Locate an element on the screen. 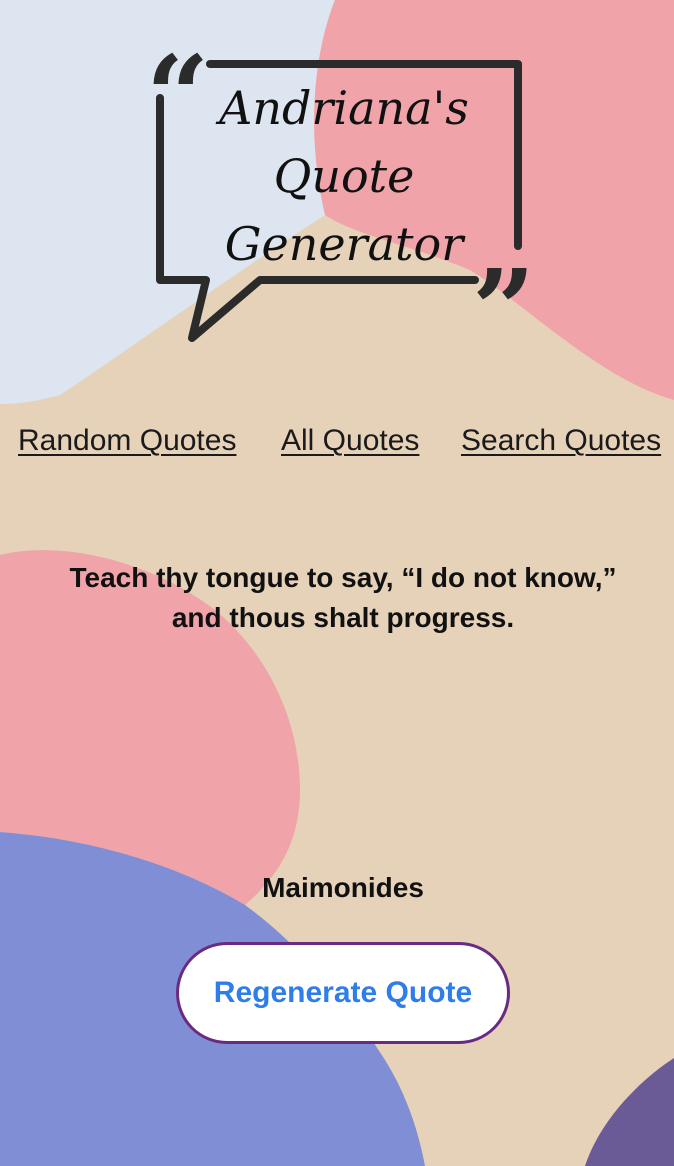 The width and height of the screenshot is (674, 1166). regenerate-quote-button: Regenerate Quote is located at coordinates (343, 993).